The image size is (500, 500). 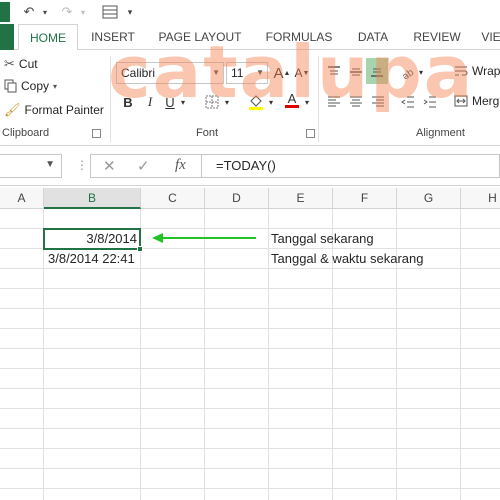 What do you see at coordinates (437, 37) in the screenshot?
I see `tab-review: REVIEW` at bounding box center [437, 37].